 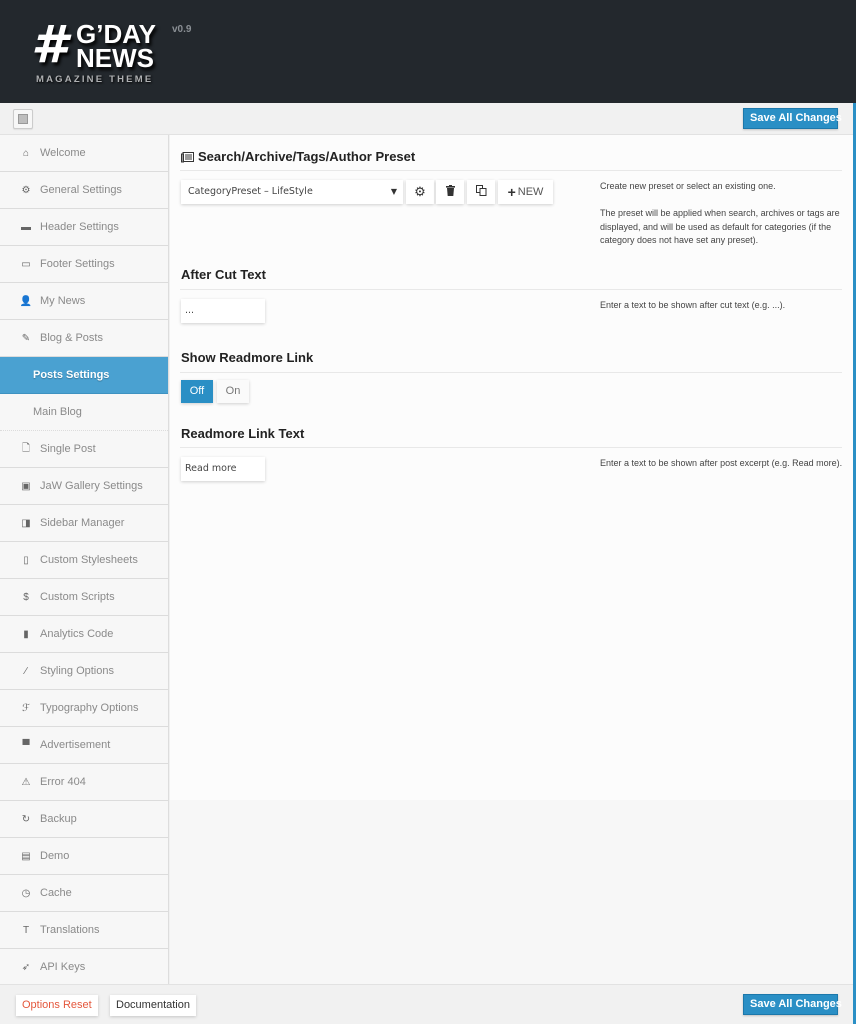 I want to click on readmore-text-title: Readmore Link Text, so click(x=243, y=433).